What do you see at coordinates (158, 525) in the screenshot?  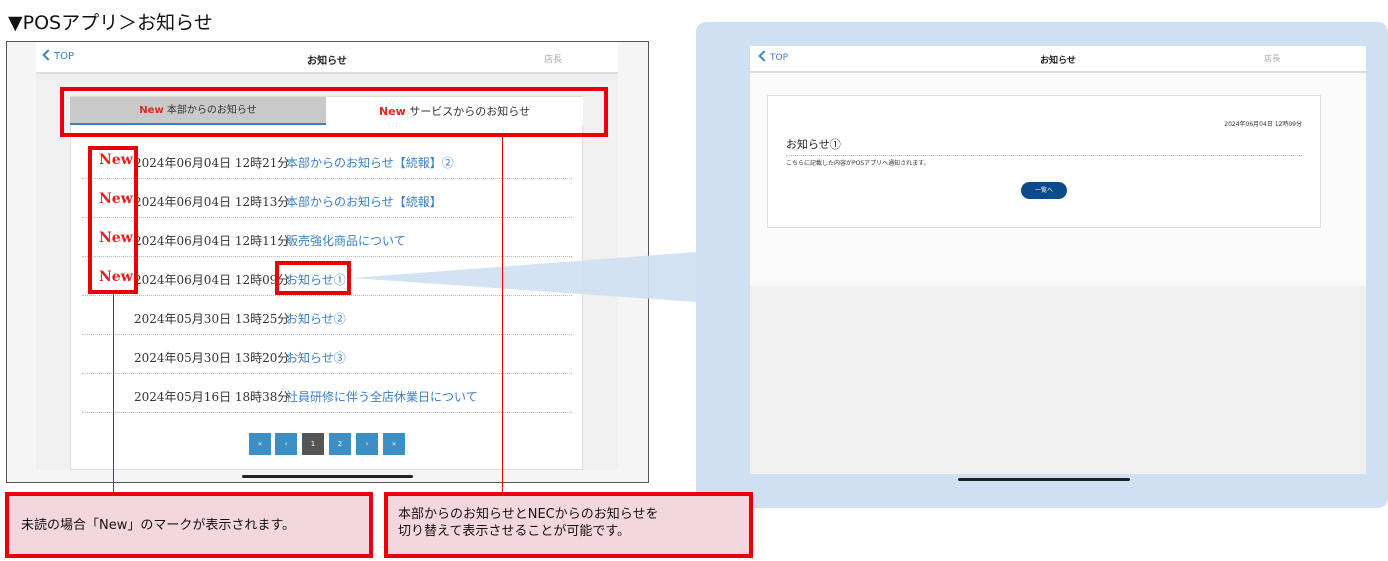 I see `callout-text: 未読の場合「New」のマークが表示されます。` at bounding box center [158, 525].